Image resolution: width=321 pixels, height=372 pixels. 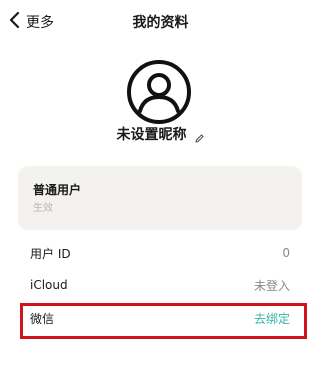 What do you see at coordinates (286, 253) in the screenshot?
I see `user-id-value: 0` at bounding box center [286, 253].